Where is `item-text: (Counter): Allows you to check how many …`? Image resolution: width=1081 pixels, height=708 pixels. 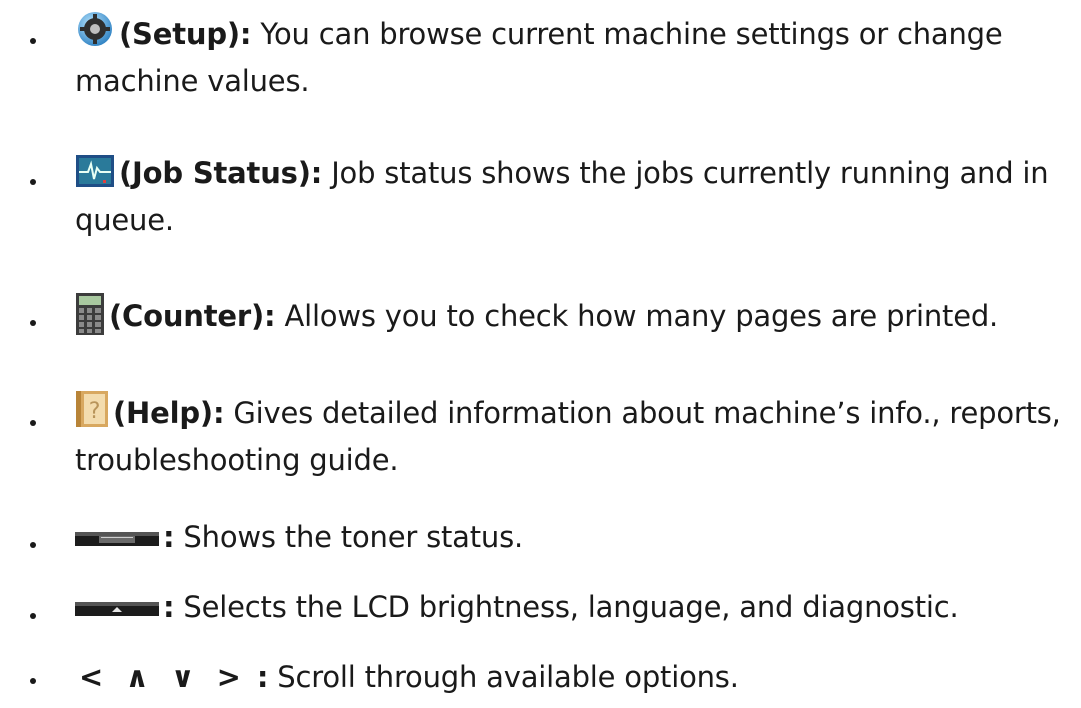
item-text: (Counter): Allows you to check how many … is located at coordinates (574, 316).